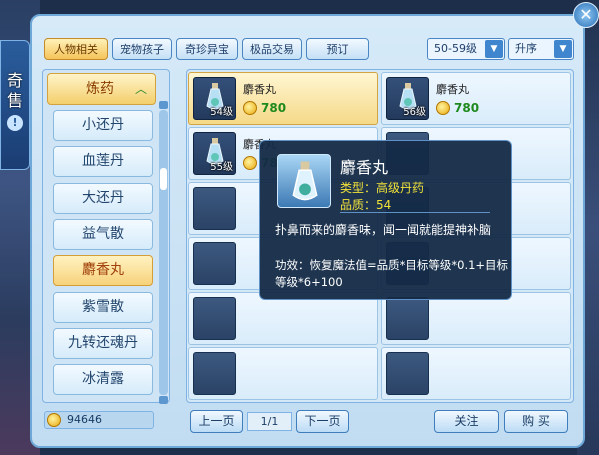  Describe the element at coordinates (103, 198) in the screenshot. I see `list-item: 大还丹` at that location.